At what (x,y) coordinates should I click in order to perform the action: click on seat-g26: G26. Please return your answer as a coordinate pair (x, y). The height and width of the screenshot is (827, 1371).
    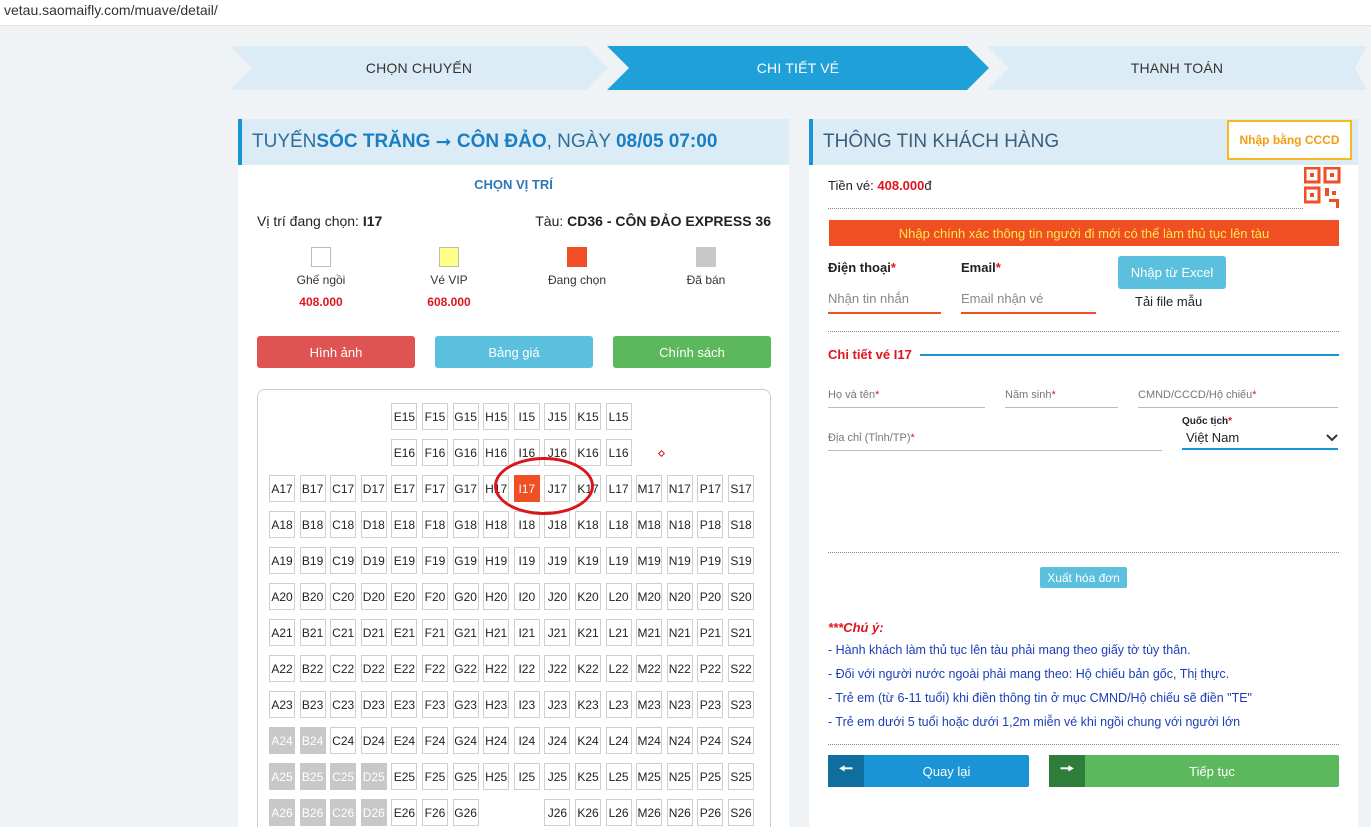
    Looking at the image, I should click on (465, 812).